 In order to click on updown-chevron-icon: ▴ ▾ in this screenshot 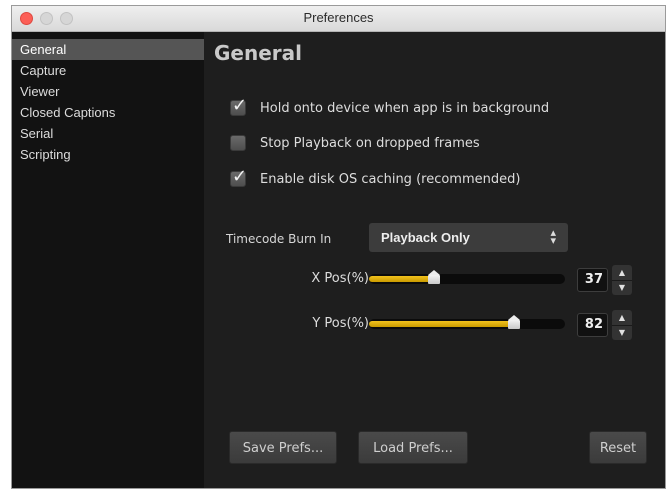, I will do `click(553, 236)`.